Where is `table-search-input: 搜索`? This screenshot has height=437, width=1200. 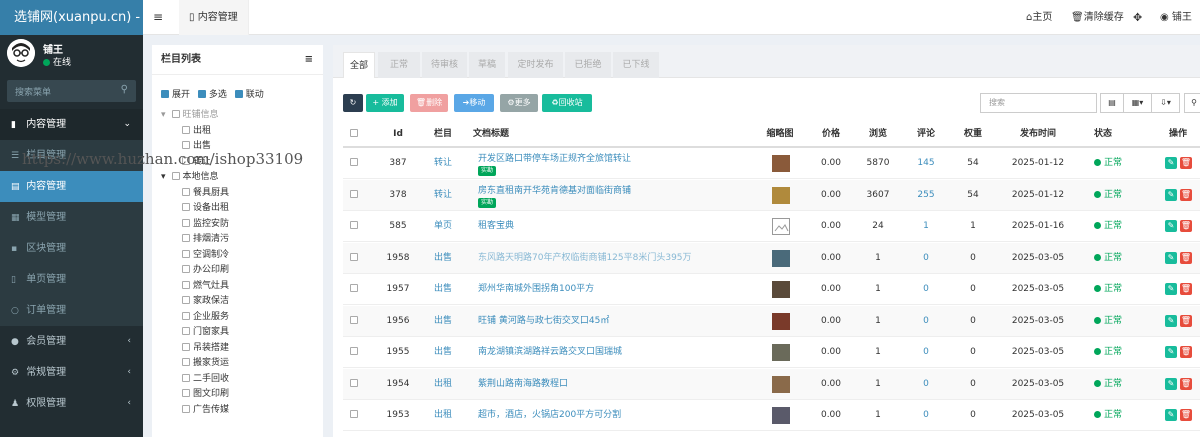
table-search-input: 搜索 is located at coordinates (1038, 103).